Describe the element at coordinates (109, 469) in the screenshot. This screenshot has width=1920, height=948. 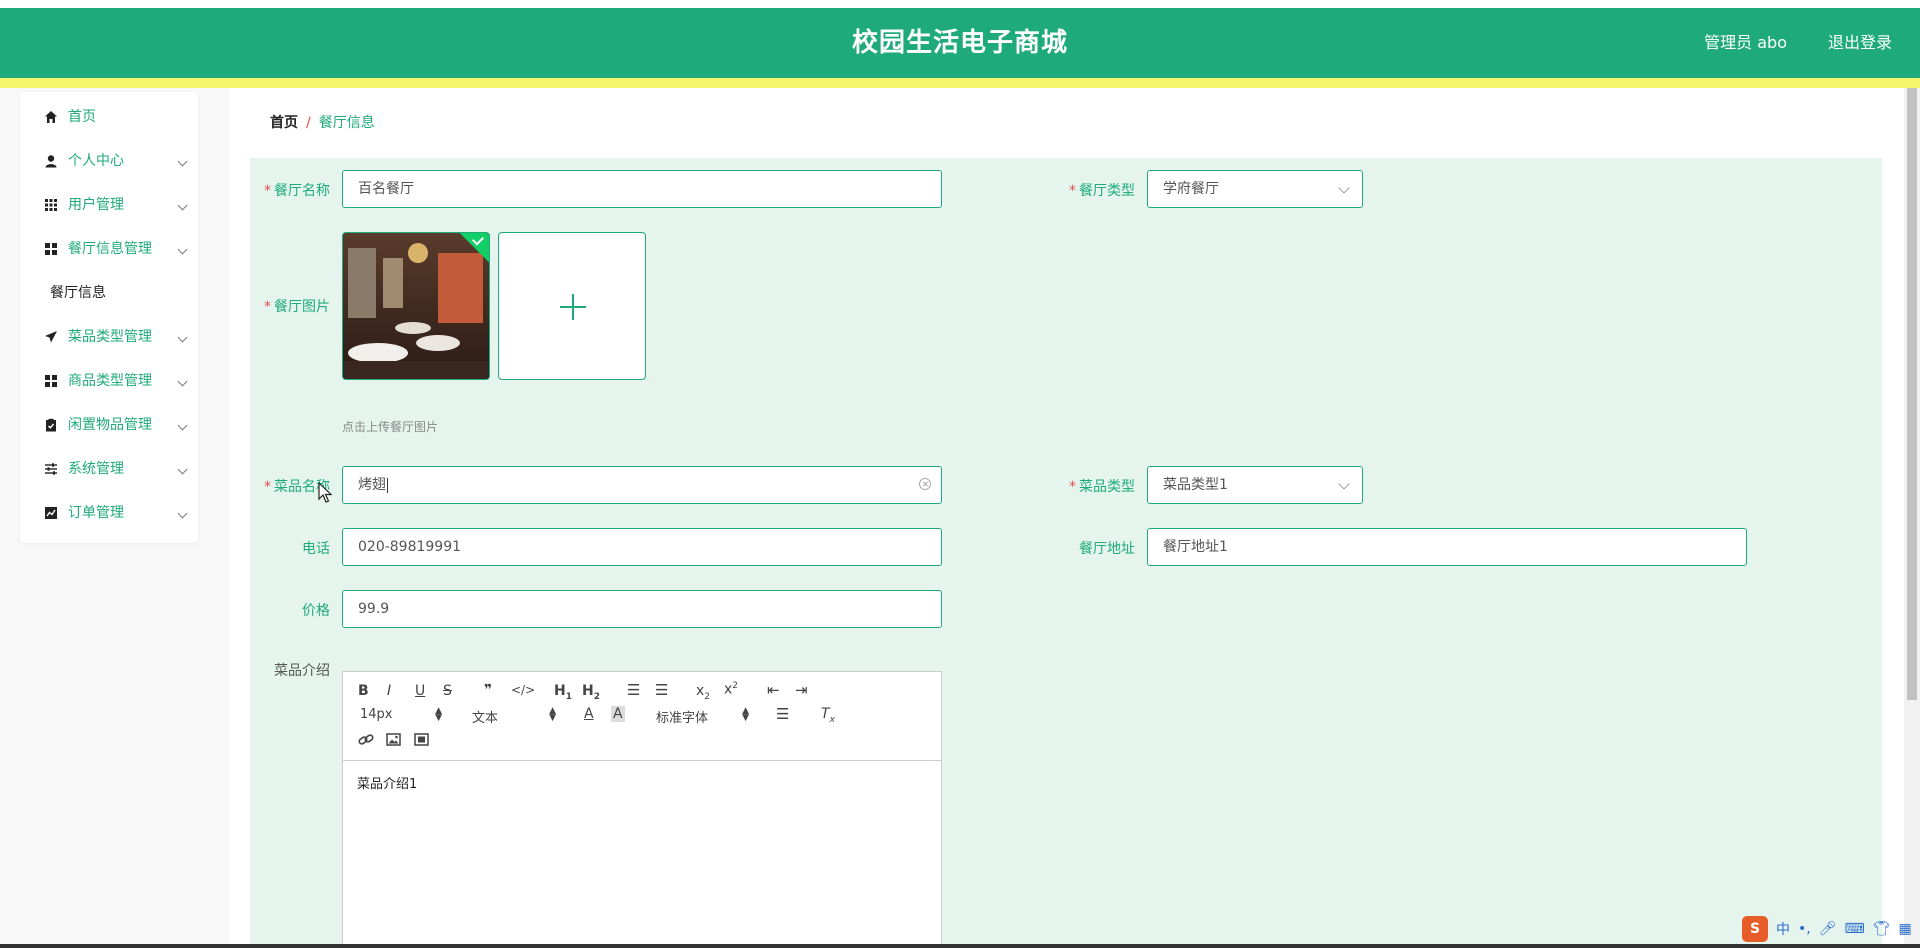
I see `sidebar-item-system-management: 系统管理` at that location.